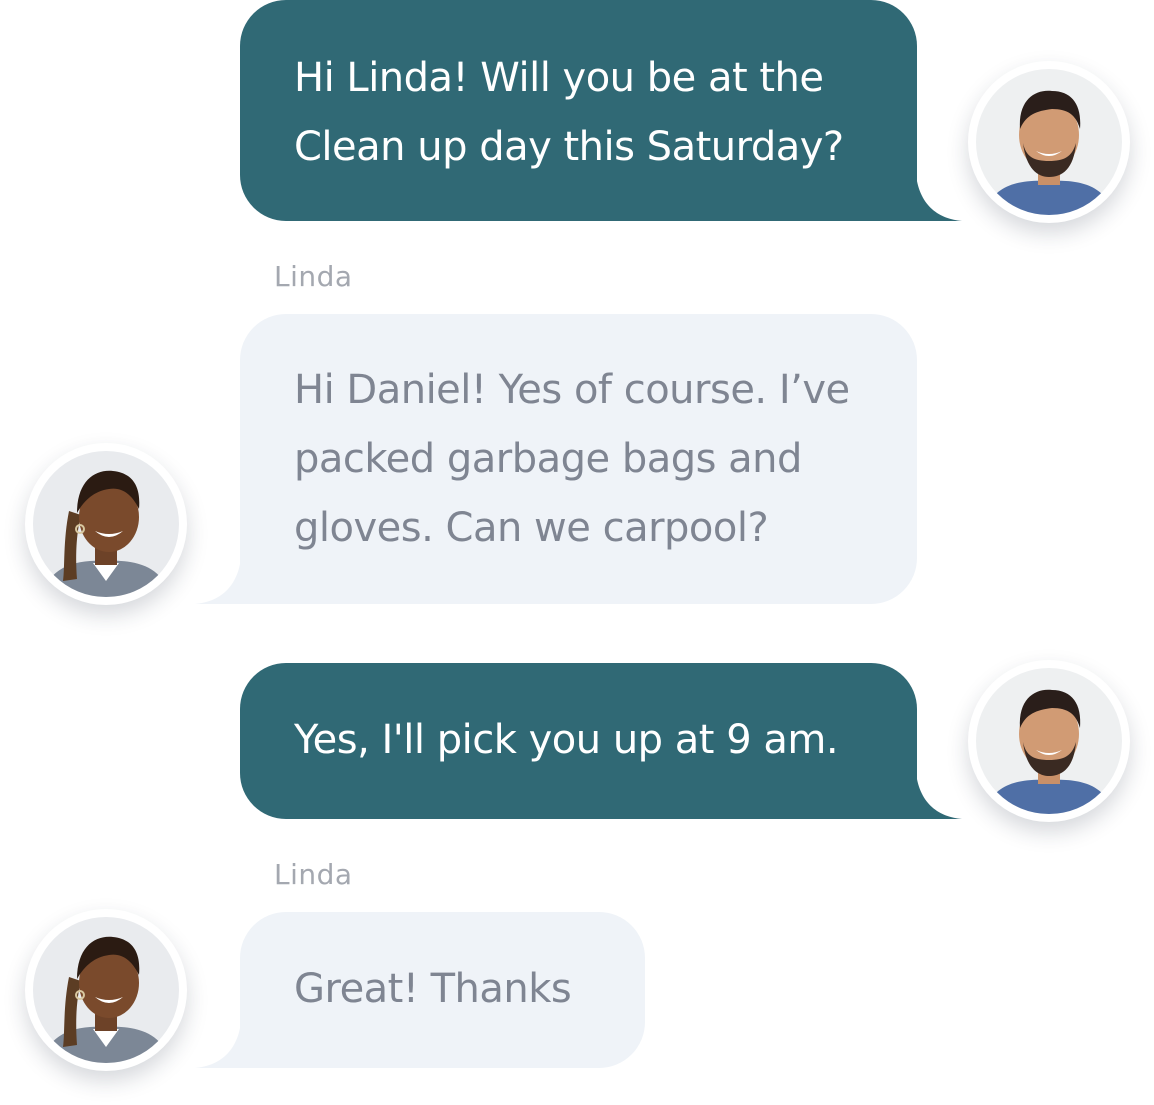  I want to click on message-bubble-outgoing: Yes, I'll pick you up at 9 am., so click(578, 741).